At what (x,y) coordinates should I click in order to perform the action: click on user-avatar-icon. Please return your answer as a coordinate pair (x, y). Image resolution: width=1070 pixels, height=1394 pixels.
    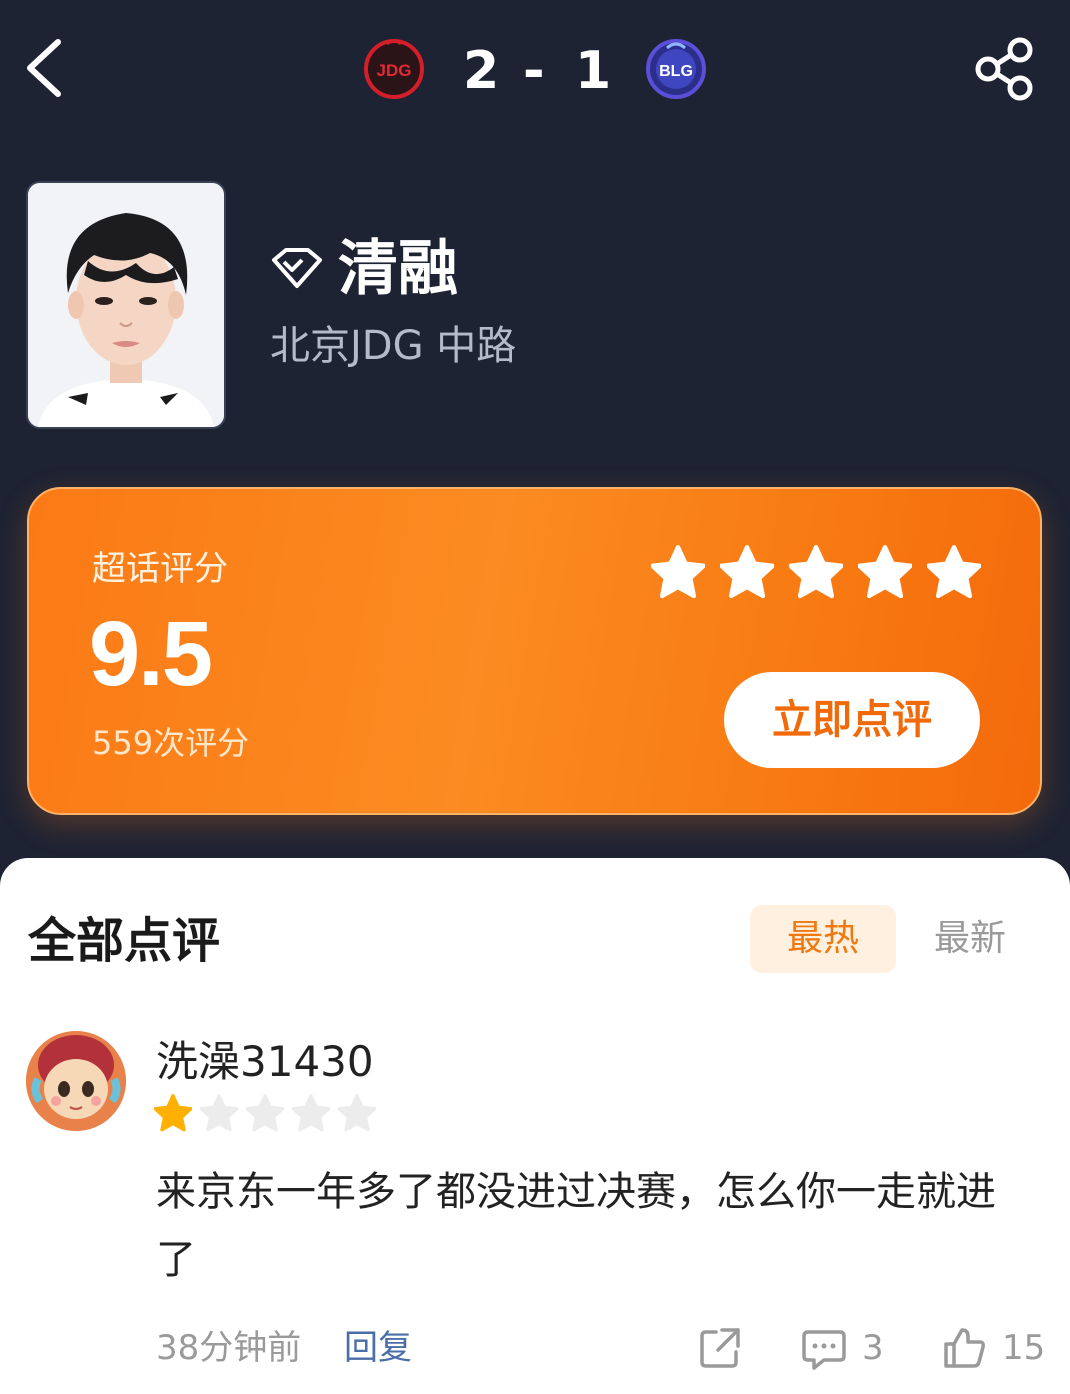
    Looking at the image, I should click on (76, 1081).